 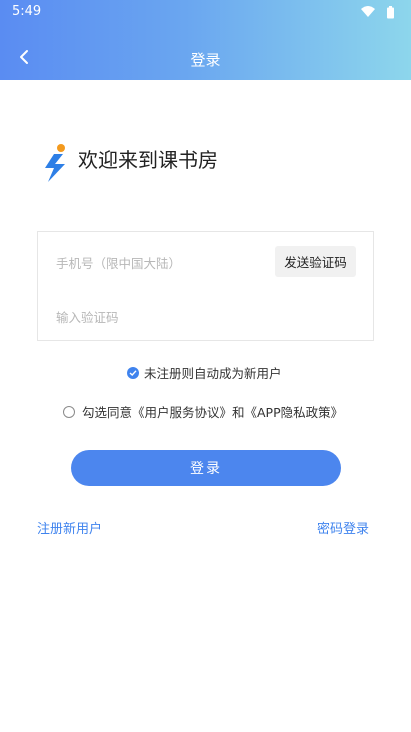 What do you see at coordinates (205, 60) in the screenshot?
I see `page-title: 登录` at bounding box center [205, 60].